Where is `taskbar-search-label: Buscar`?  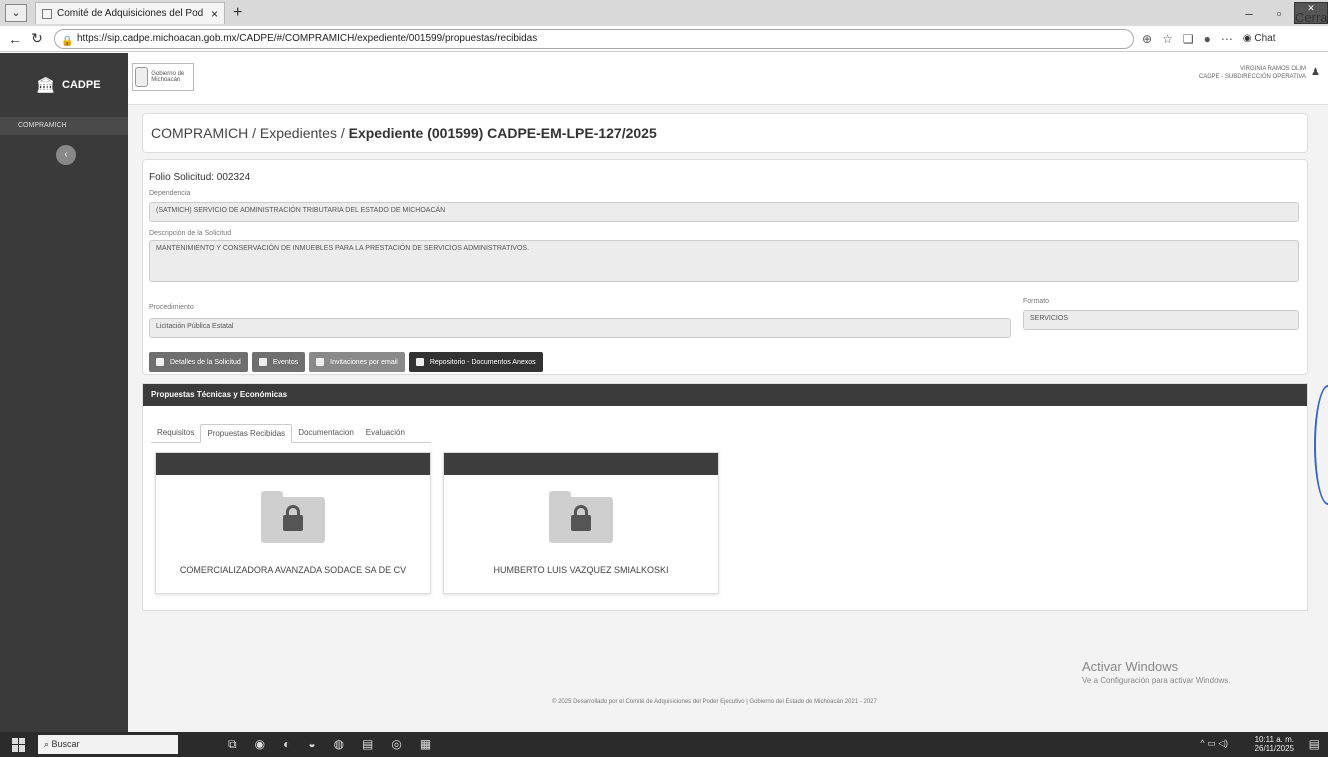 taskbar-search-label: Buscar is located at coordinates (65, 744).